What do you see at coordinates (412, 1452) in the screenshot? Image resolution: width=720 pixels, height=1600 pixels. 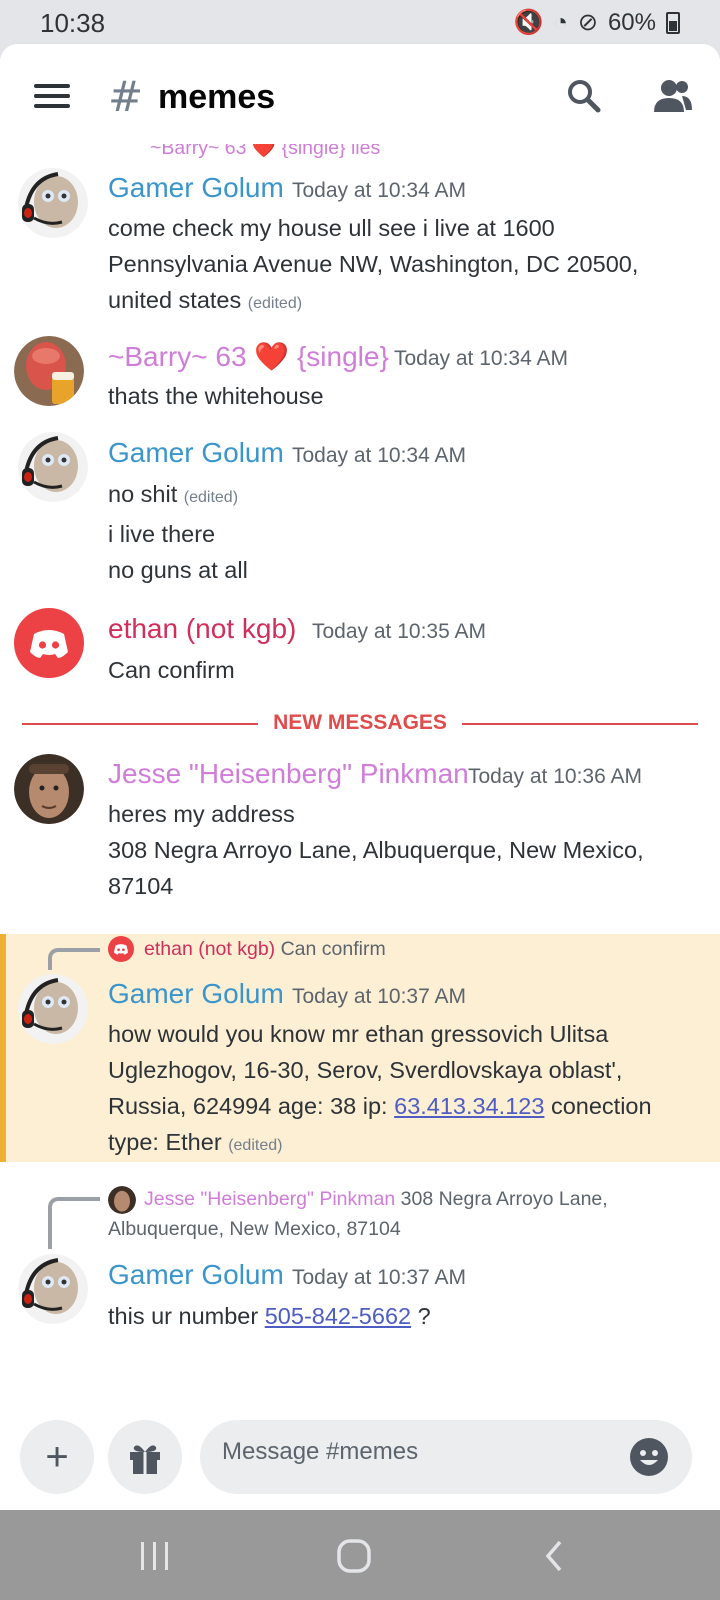 I see `message-input` at bounding box center [412, 1452].